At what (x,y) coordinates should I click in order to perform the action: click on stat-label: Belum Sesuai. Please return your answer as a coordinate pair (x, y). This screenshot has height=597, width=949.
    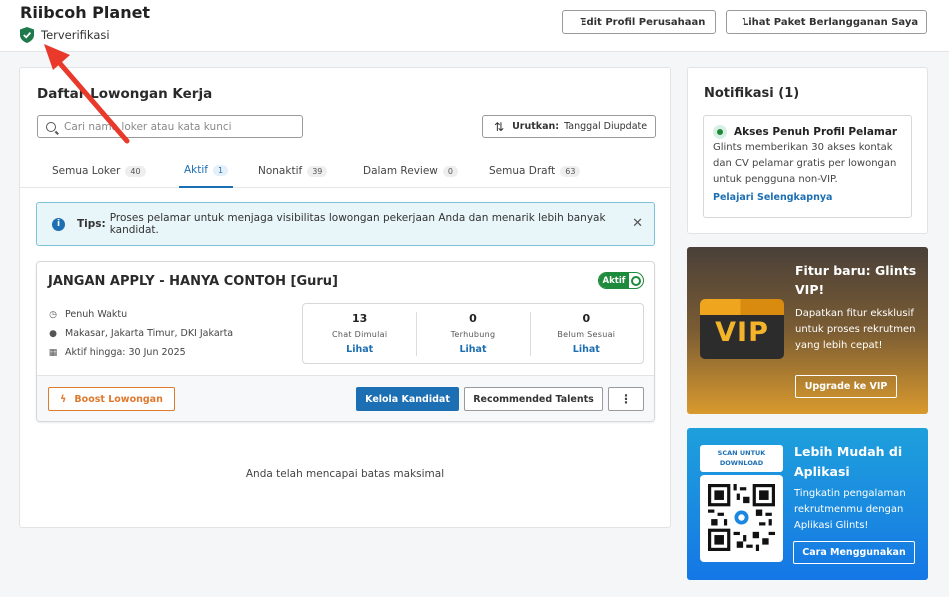
    Looking at the image, I should click on (586, 334).